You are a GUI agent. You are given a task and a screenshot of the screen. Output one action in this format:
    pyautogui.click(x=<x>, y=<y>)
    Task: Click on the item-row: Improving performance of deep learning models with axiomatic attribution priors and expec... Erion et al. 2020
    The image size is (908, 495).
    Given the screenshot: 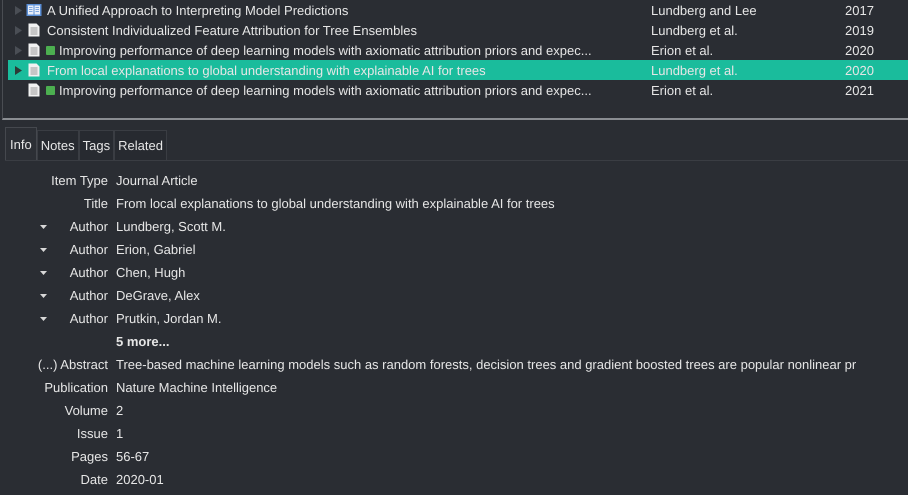 What is the action you would take?
    pyautogui.click(x=458, y=50)
    